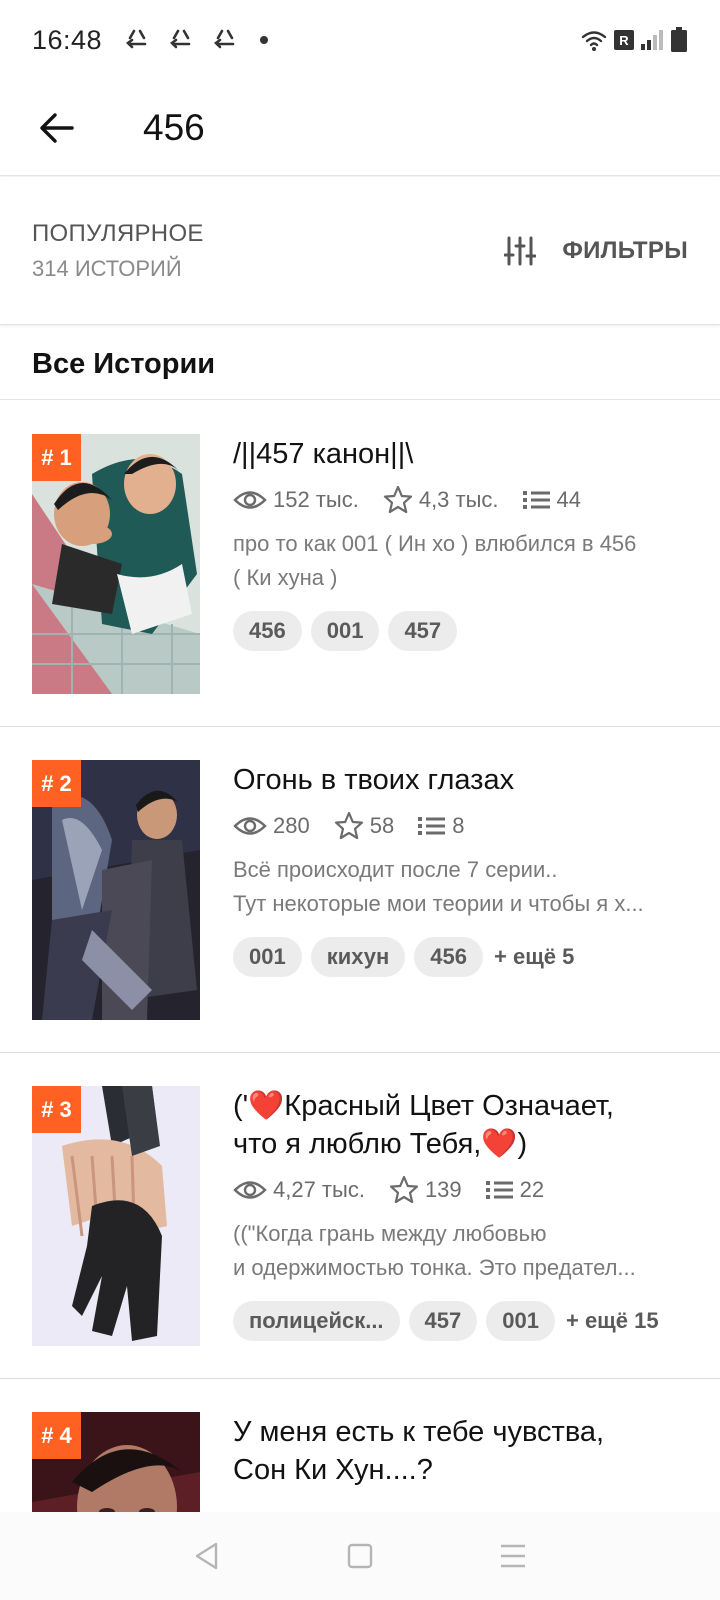  I want to click on rank-badge: # 3, so click(56, 1109).